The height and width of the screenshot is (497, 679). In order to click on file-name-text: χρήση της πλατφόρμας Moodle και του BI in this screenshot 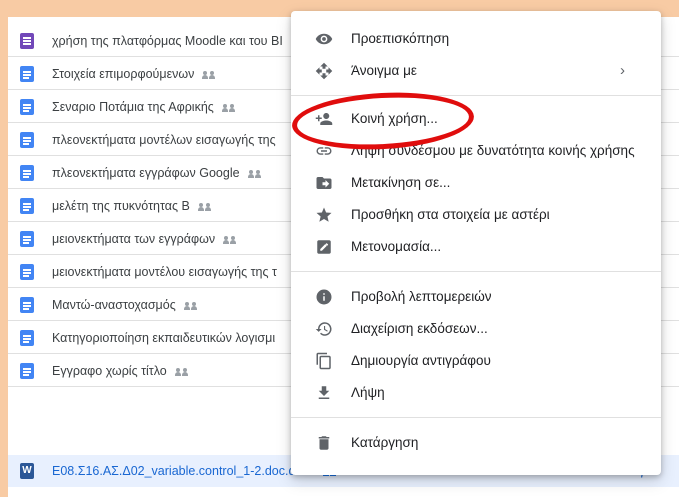, I will do `click(167, 41)`.